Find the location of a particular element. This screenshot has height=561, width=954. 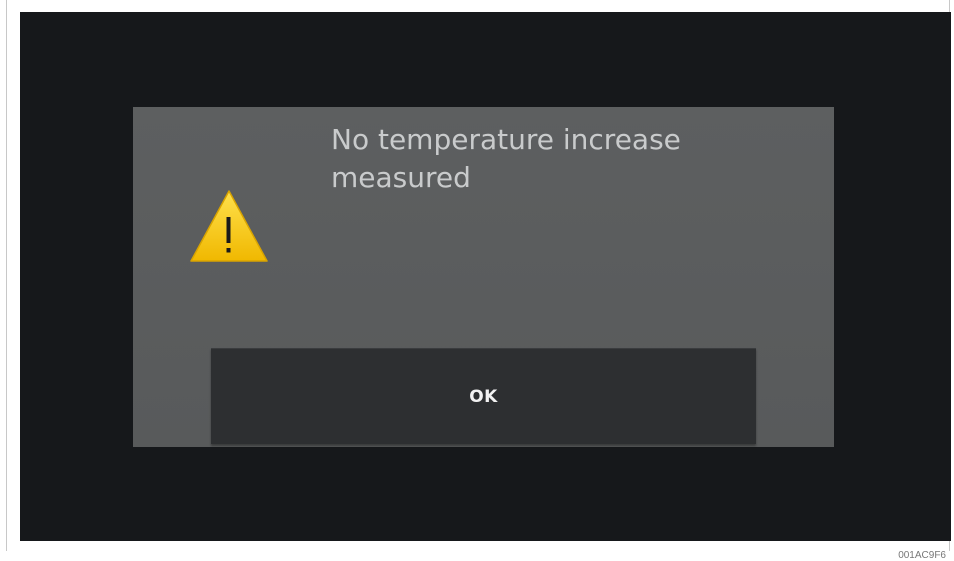

figure-id: 001AC9F6 is located at coordinates (922, 555).